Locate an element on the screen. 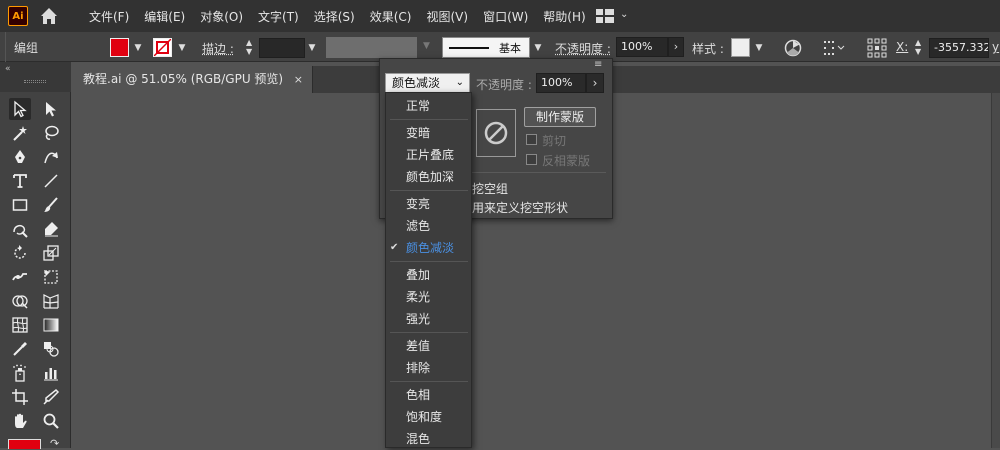 This screenshot has height=450, width=1000. blend-mode-option: 正常 is located at coordinates (428, 106).